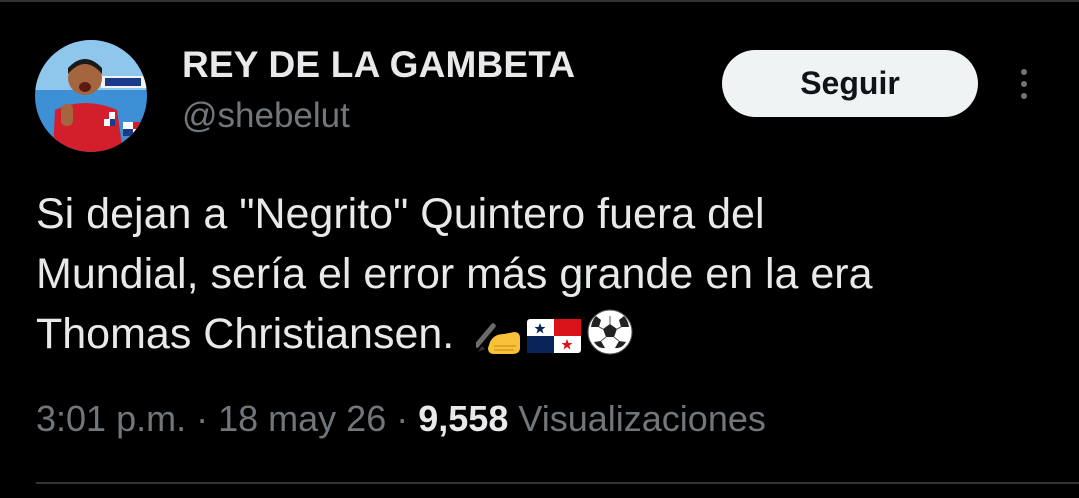 This screenshot has width=1079, height=498. Describe the element at coordinates (400, 214) in the screenshot. I see `tweet-text-line: Si dejan a "Negrito" Quintero fuera del` at that location.